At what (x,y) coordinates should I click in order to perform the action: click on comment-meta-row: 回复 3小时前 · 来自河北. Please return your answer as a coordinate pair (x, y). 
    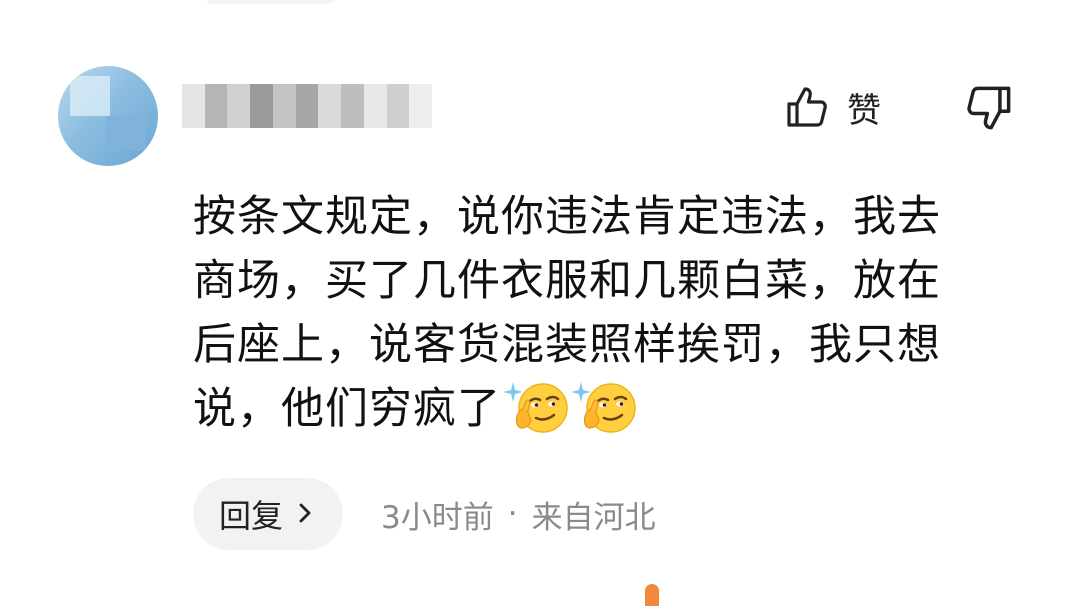
    Looking at the image, I should click on (424, 514).